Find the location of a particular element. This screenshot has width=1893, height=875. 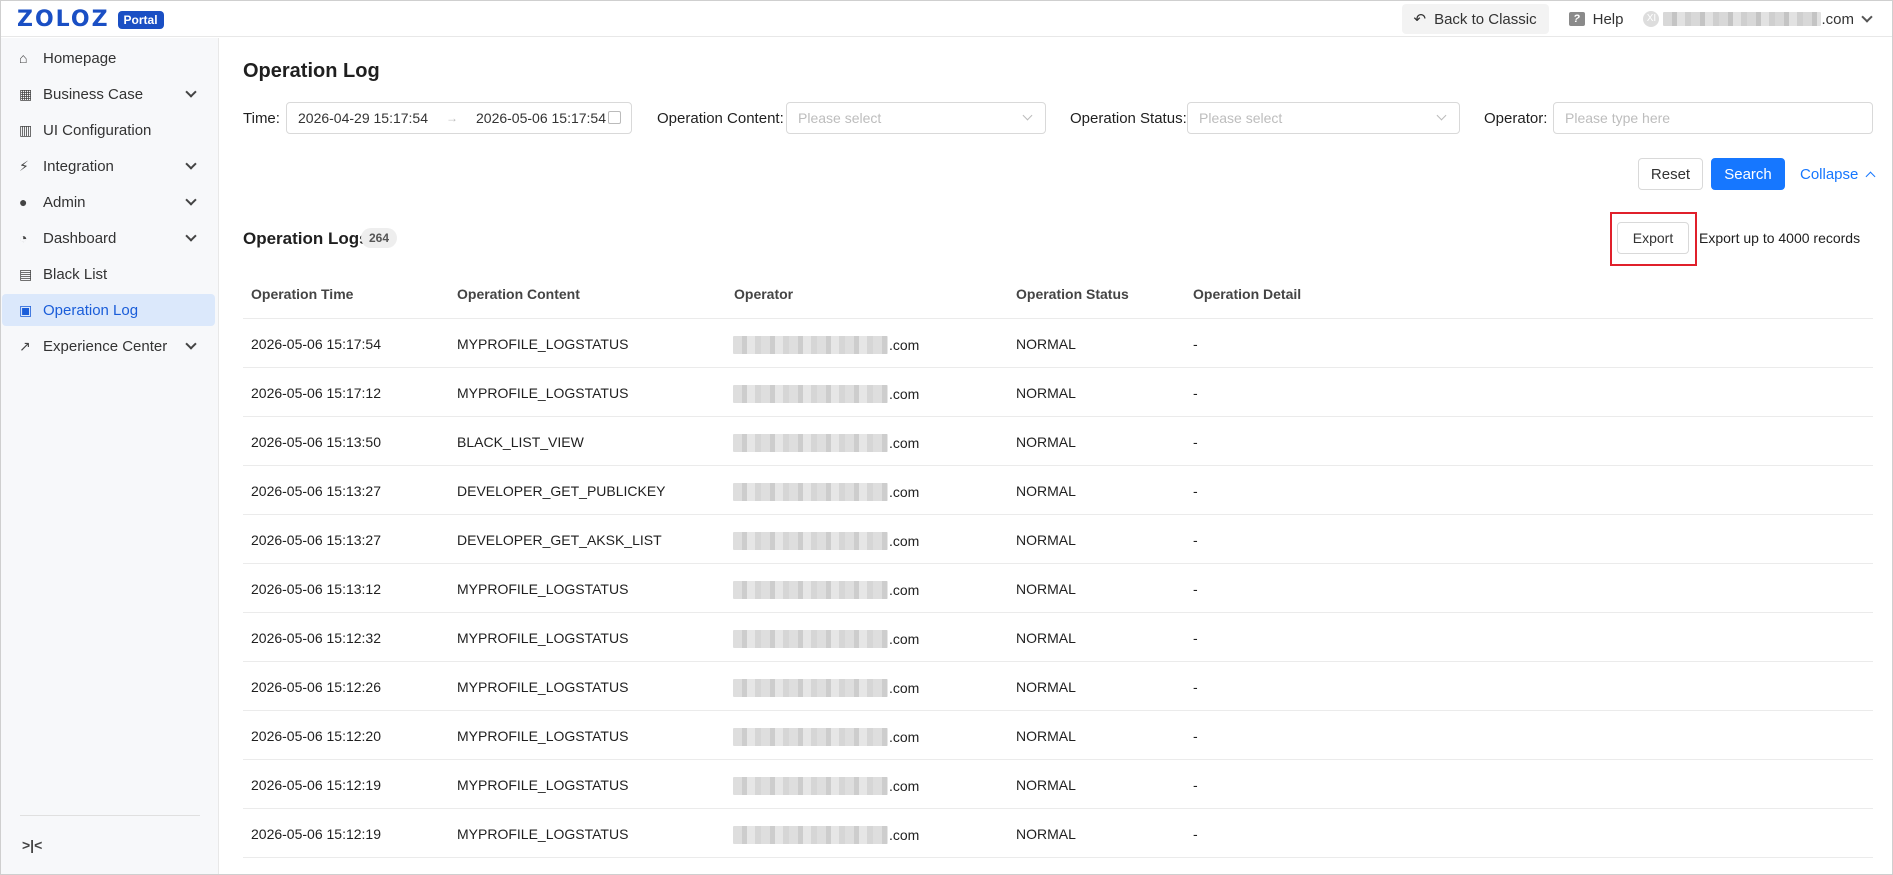

column-header-detail: Operation Detail is located at coordinates (1247, 294).